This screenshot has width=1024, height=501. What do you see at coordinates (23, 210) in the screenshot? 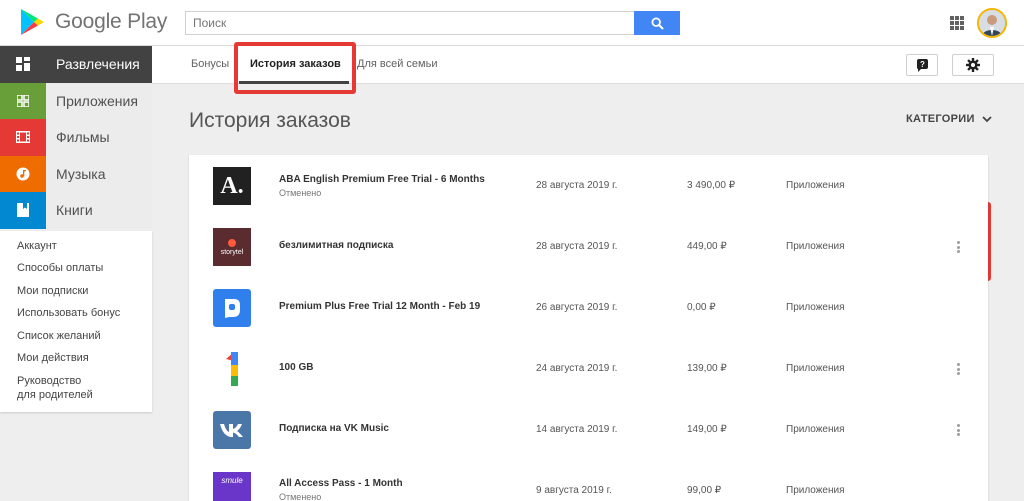
I see `book-icon` at bounding box center [23, 210].